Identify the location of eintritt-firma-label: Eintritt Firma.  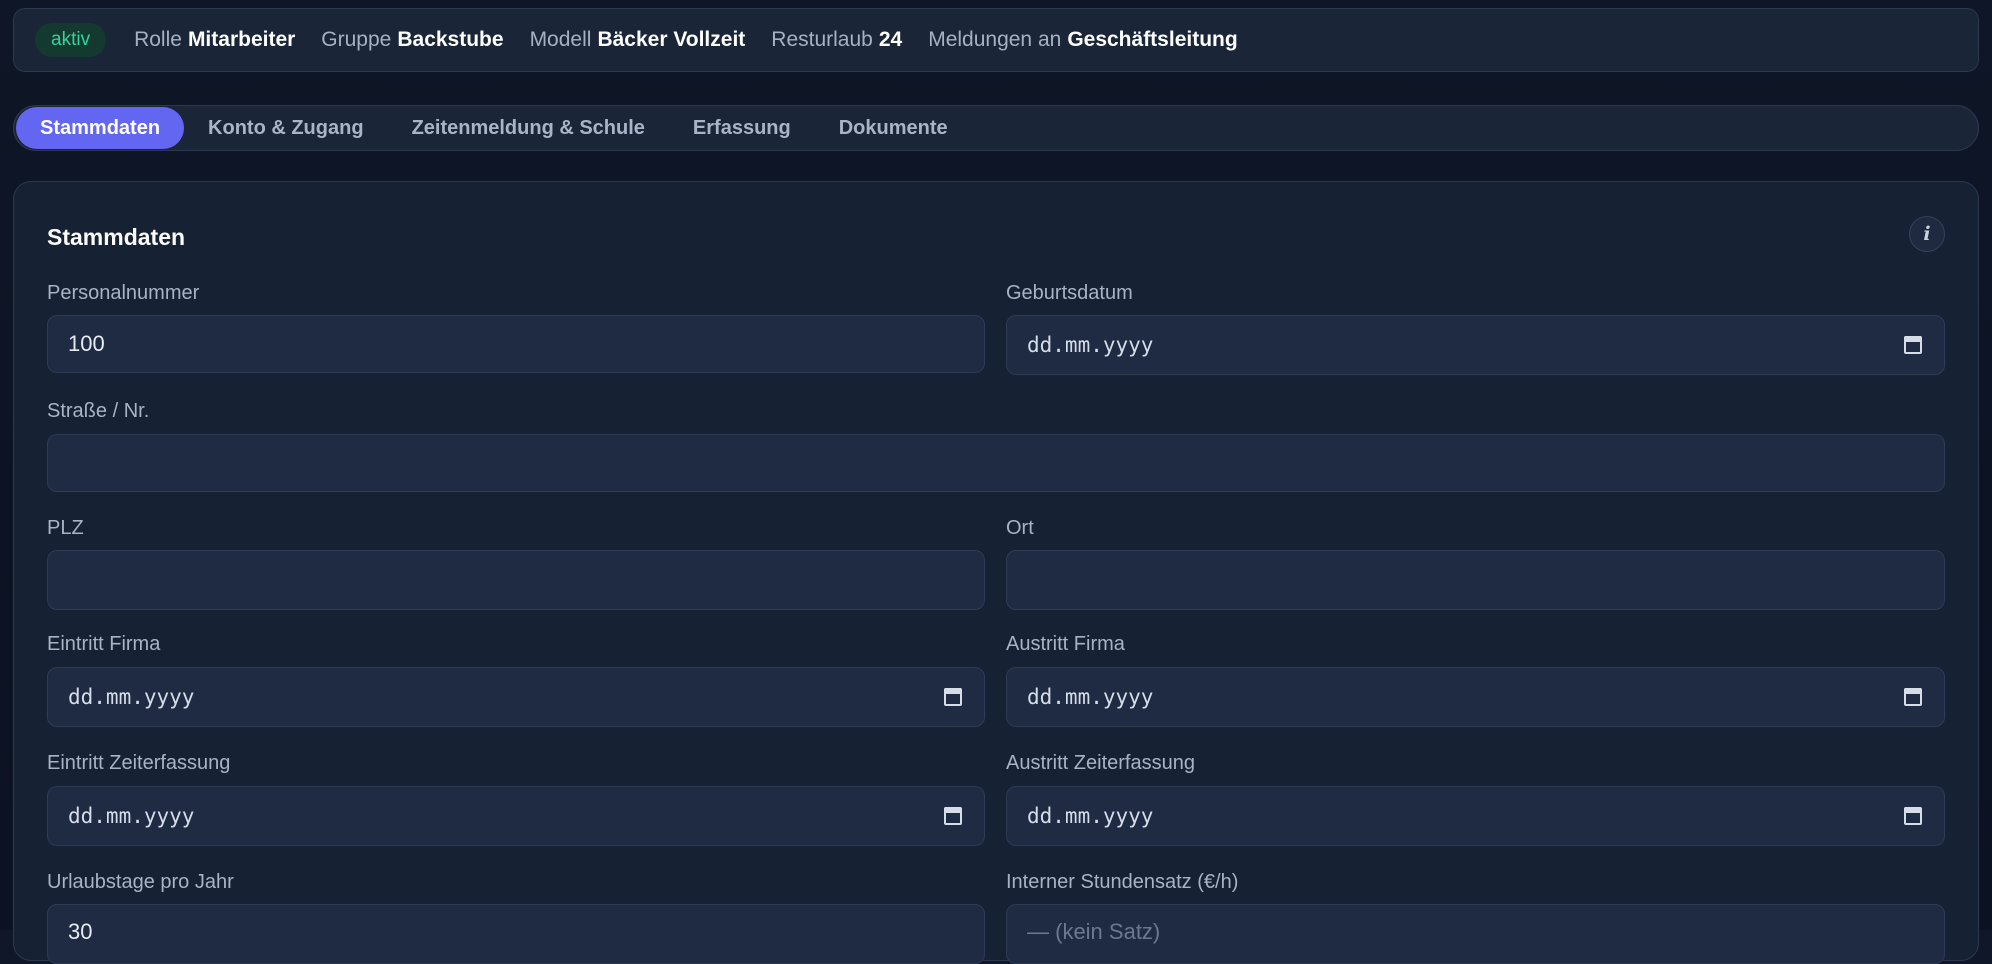
(104, 644).